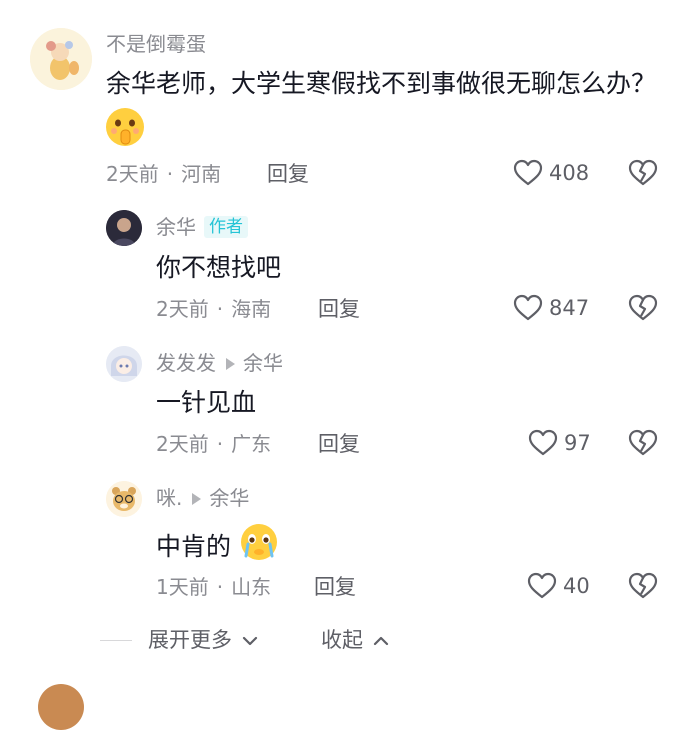  I want to click on avatar-illustration-icon, so click(61, 59).